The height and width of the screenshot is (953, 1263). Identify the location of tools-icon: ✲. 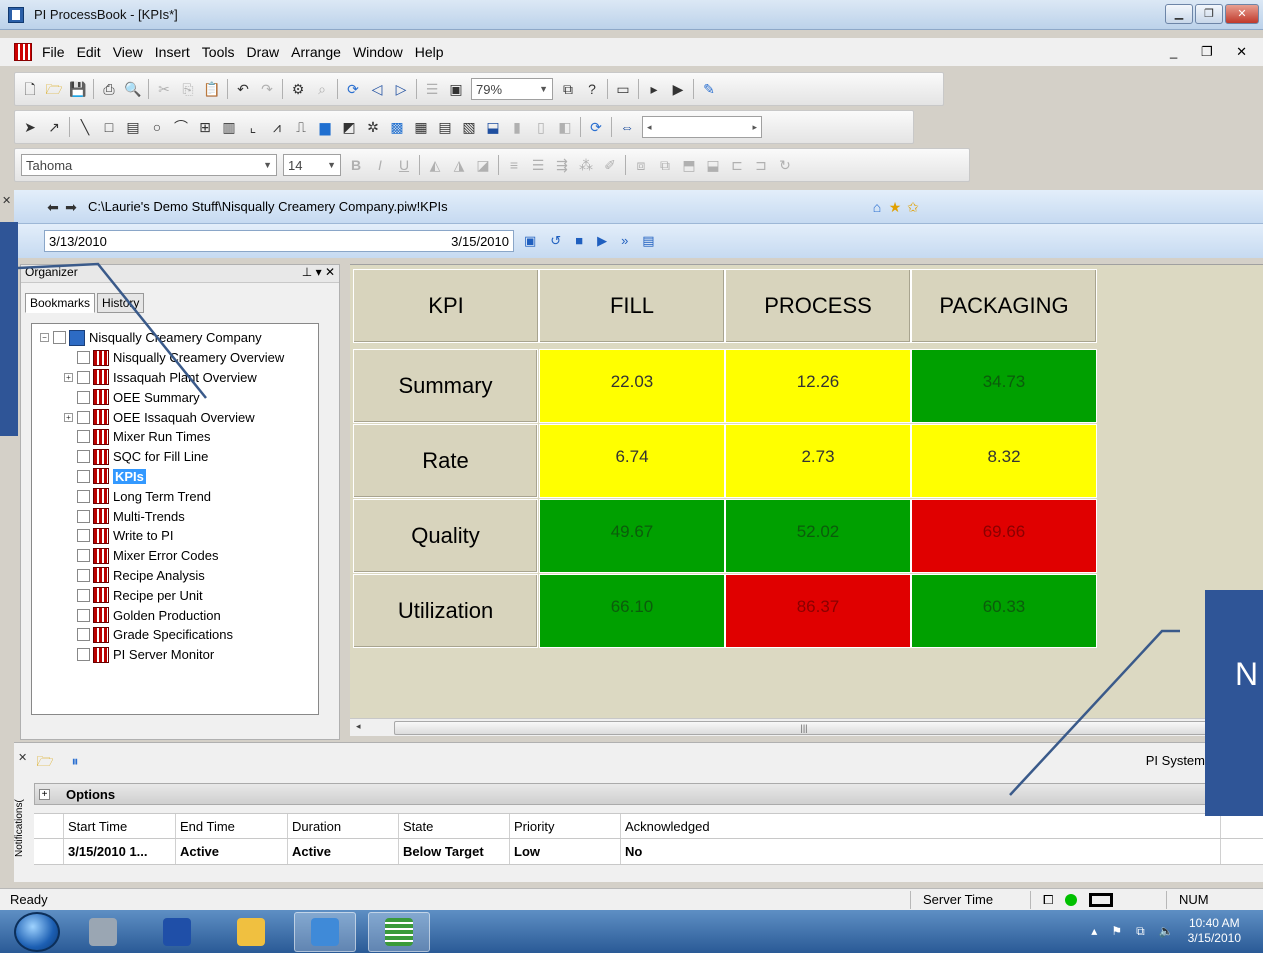
(373, 127).